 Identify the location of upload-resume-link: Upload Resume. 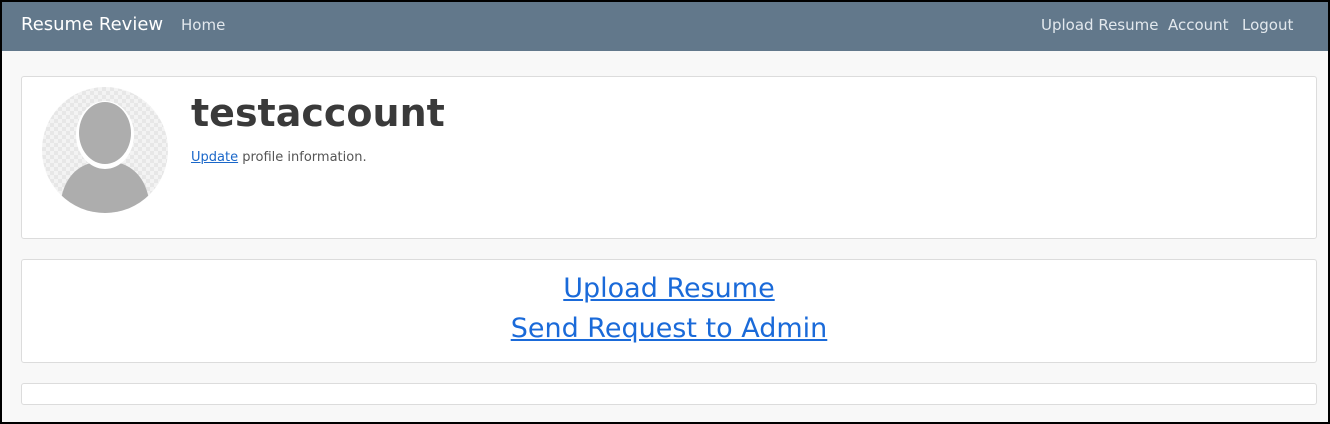
(669, 289).